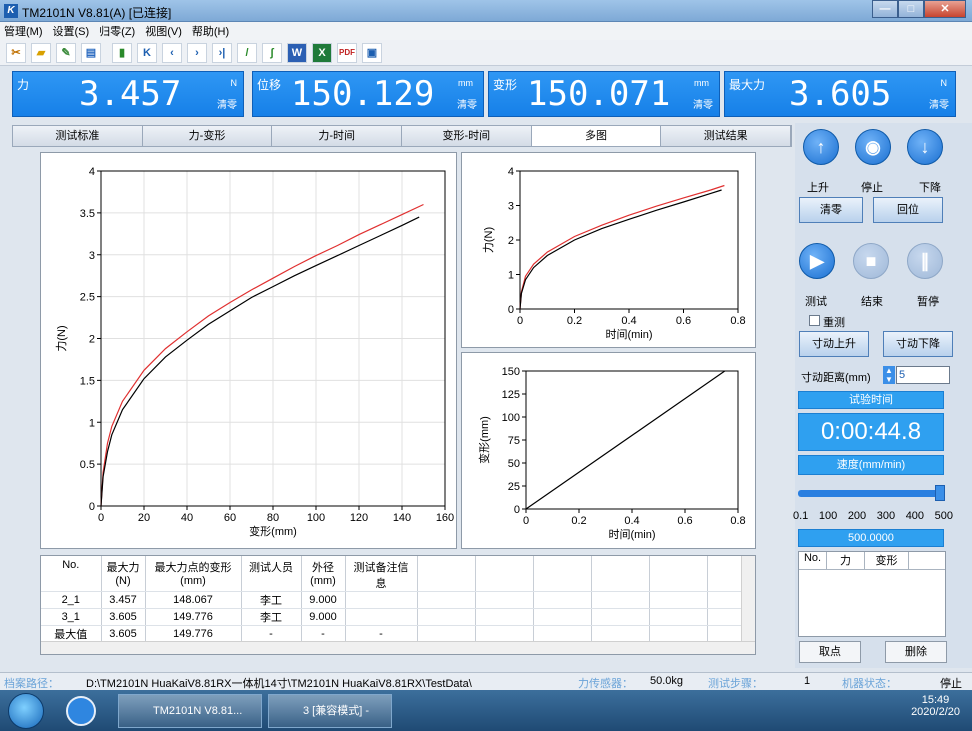  I want to click on close-button: ✕, so click(945, 9).